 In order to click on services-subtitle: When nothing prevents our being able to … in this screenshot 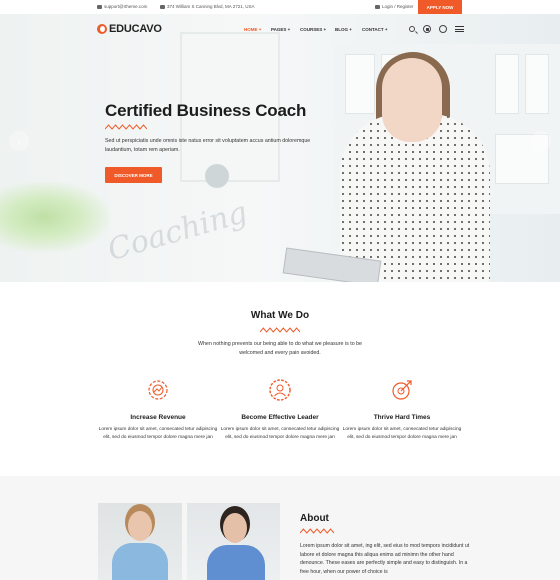, I will do `click(279, 348)`.